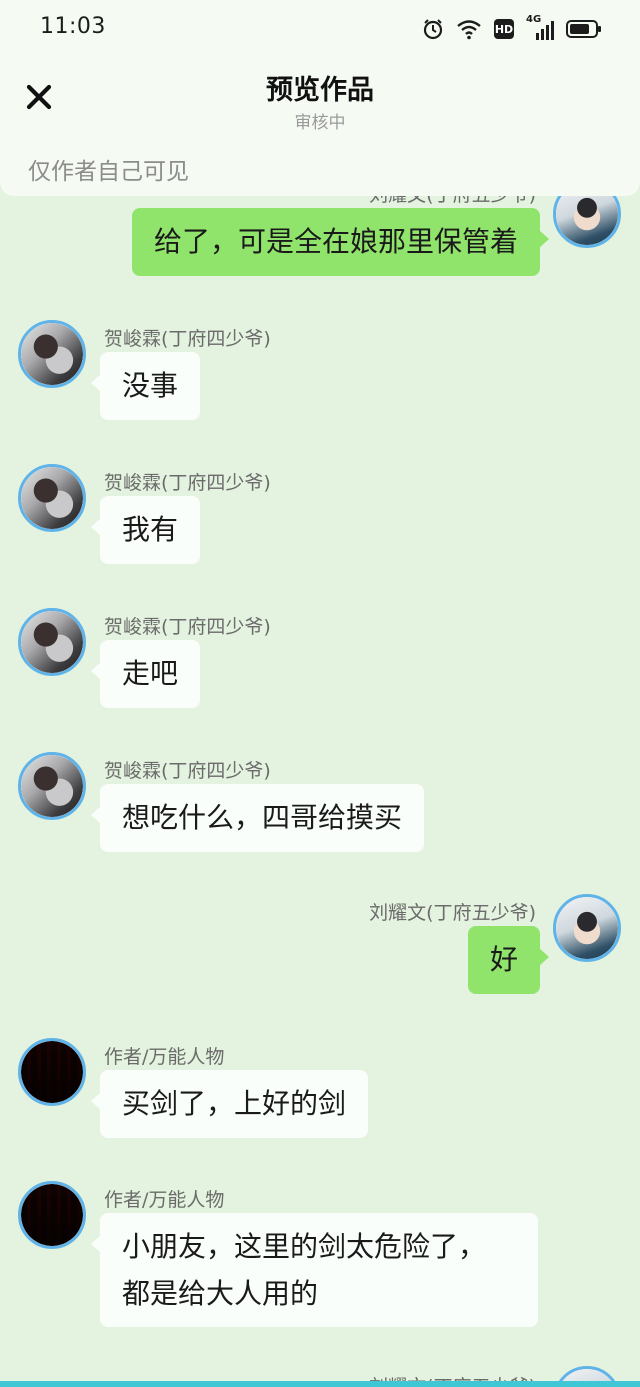 Image resolution: width=640 pixels, height=1387 pixels. Describe the element at coordinates (145, 386) in the screenshot. I see `message-bubble: 没事` at that location.